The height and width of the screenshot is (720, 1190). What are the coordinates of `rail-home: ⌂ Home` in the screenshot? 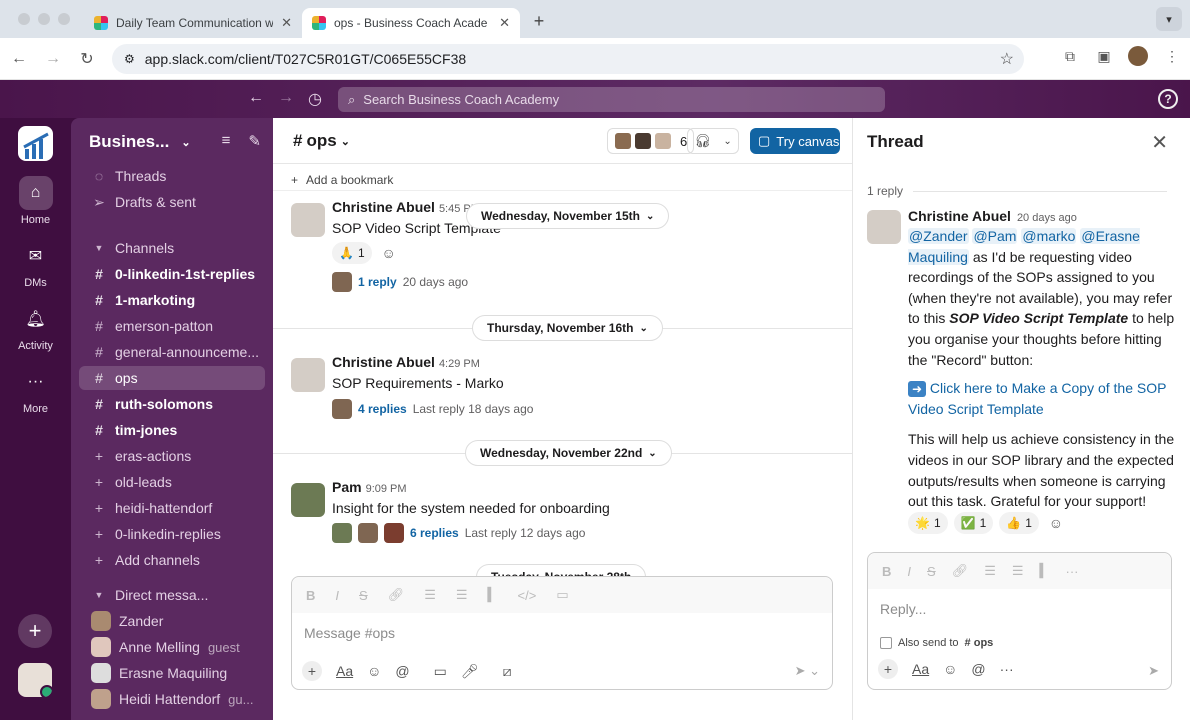 It's located at (35, 201).